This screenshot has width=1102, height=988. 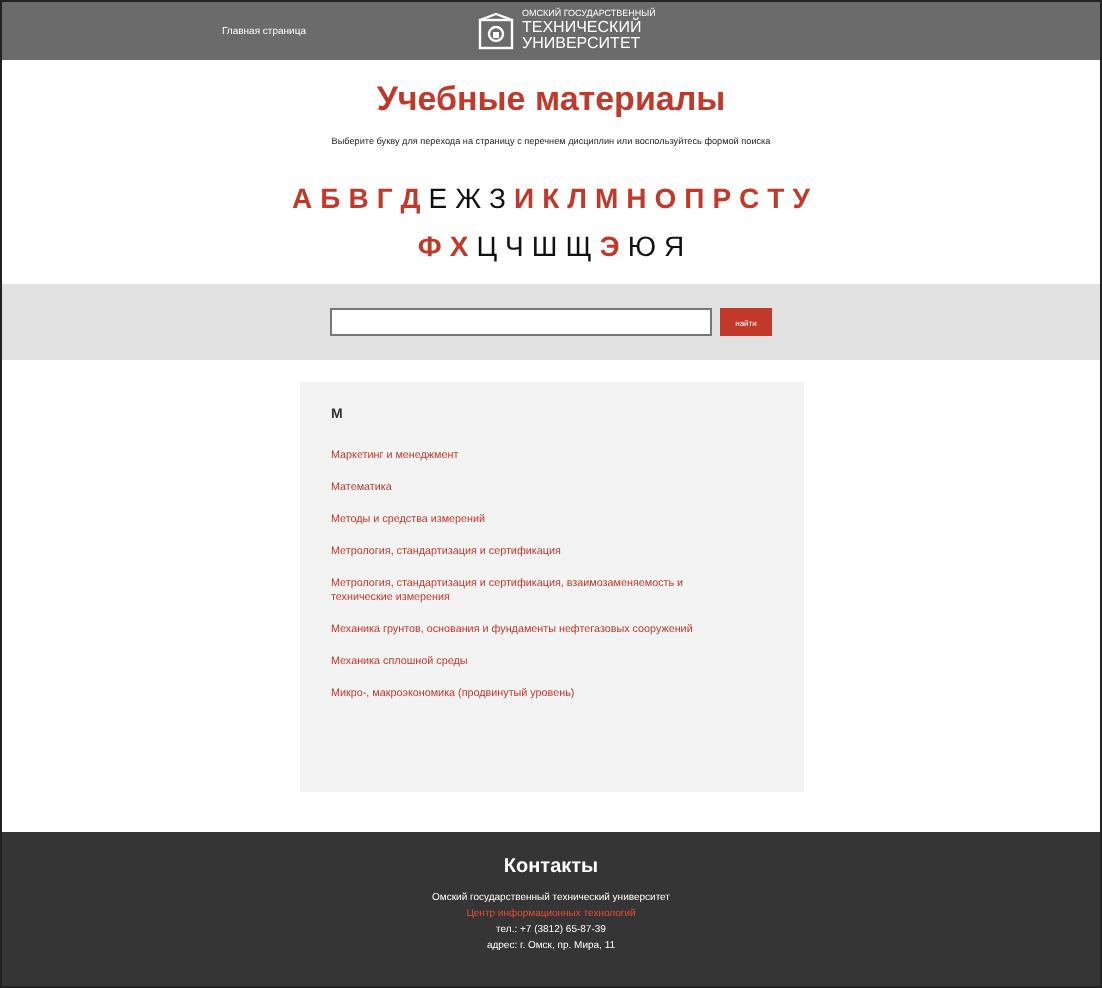 I want to click on alphabet-letter: В, so click(x=358, y=198).